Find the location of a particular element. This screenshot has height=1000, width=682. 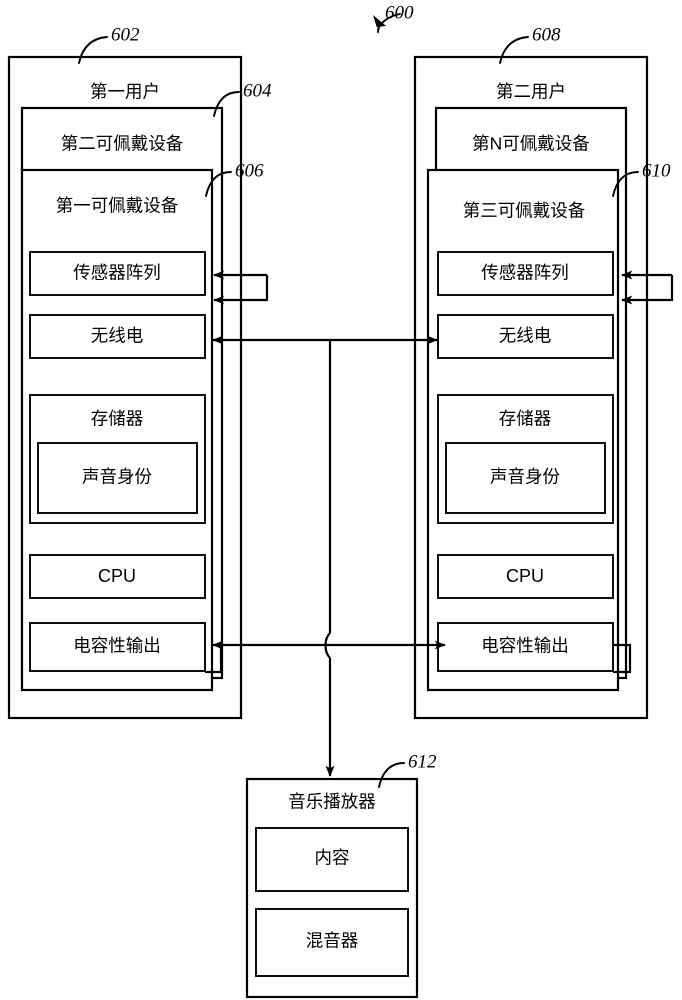

right-voice-identity-label: 声音身份 is located at coordinates (525, 477).